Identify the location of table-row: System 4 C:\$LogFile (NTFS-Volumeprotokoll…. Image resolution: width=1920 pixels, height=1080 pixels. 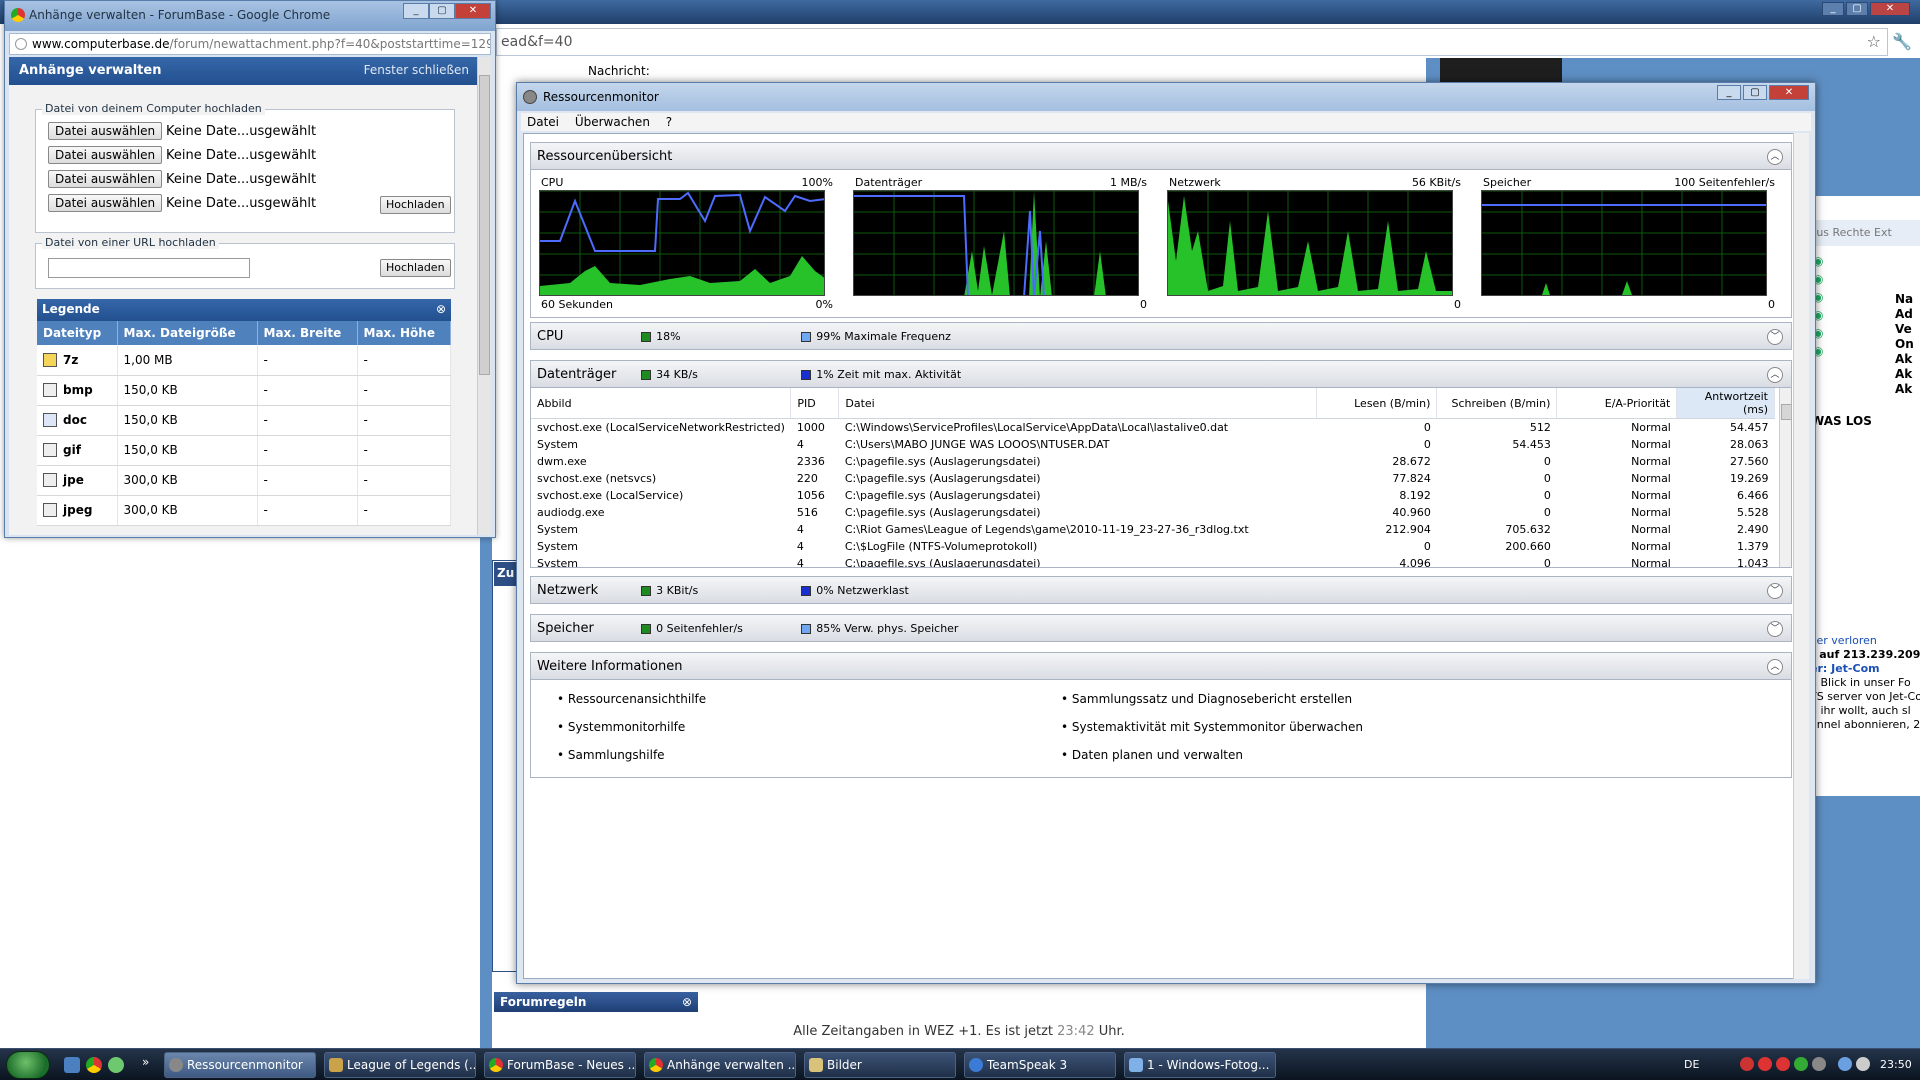
(1153, 546).